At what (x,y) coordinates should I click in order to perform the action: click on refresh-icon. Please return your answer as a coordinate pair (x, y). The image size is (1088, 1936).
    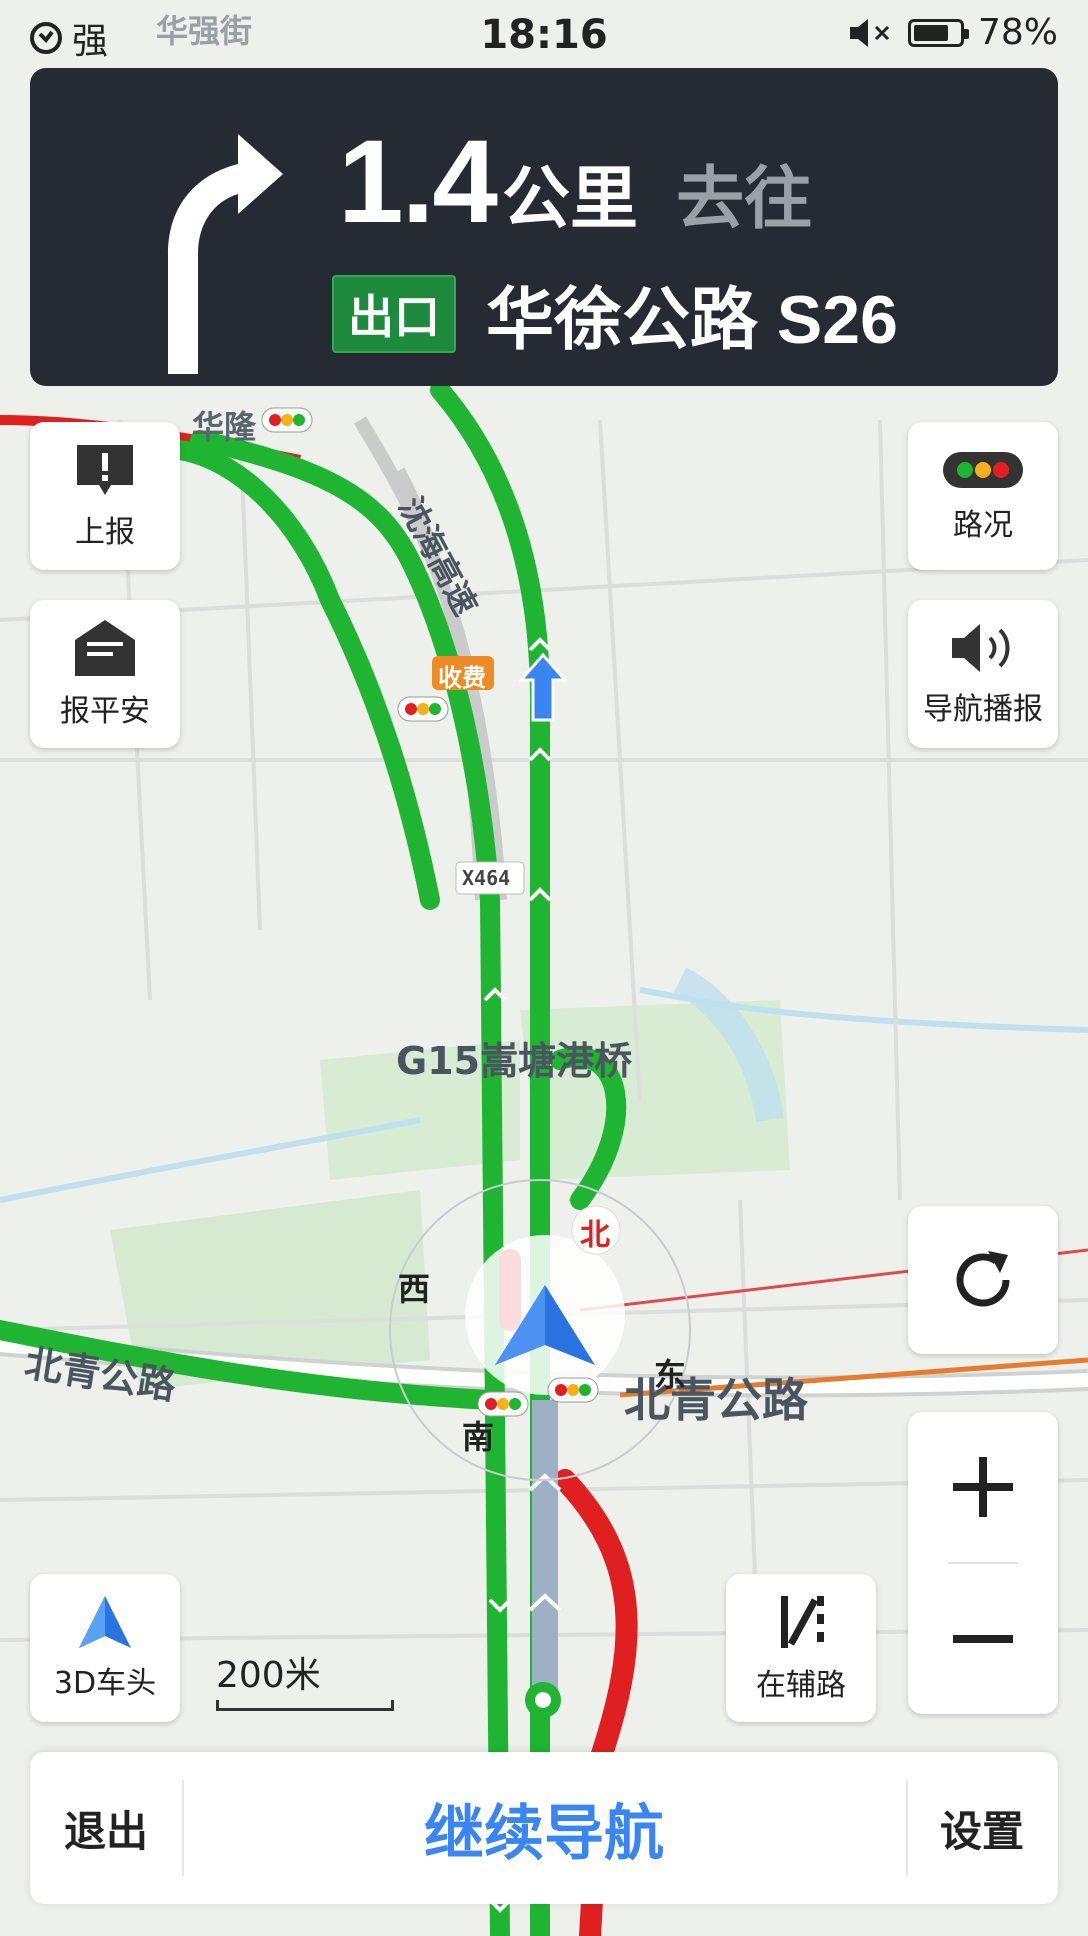
    Looking at the image, I should click on (983, 1279).